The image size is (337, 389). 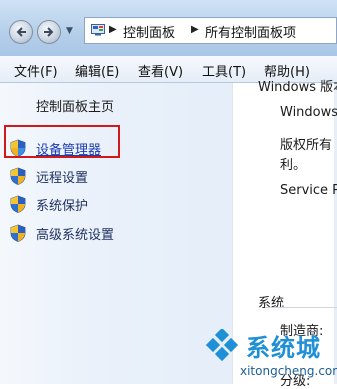 I want to click on forward-button, so click(x=49, y=32).